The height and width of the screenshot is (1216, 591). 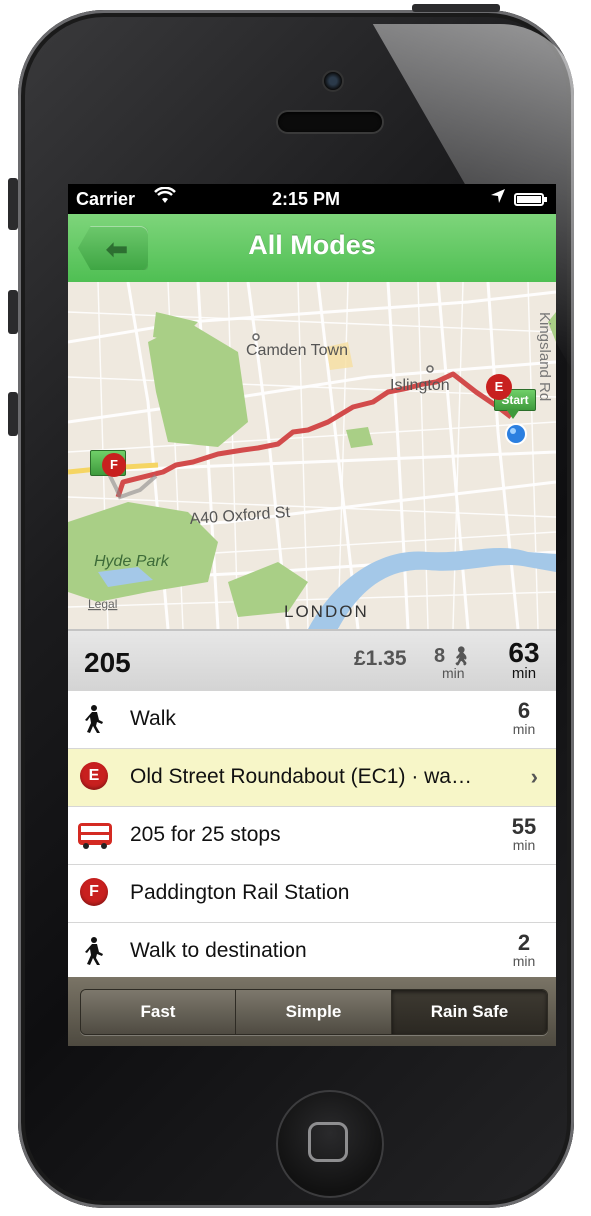 I want to click on status-bar: Carrier 2:15 PM, so click(x=312, y=199).